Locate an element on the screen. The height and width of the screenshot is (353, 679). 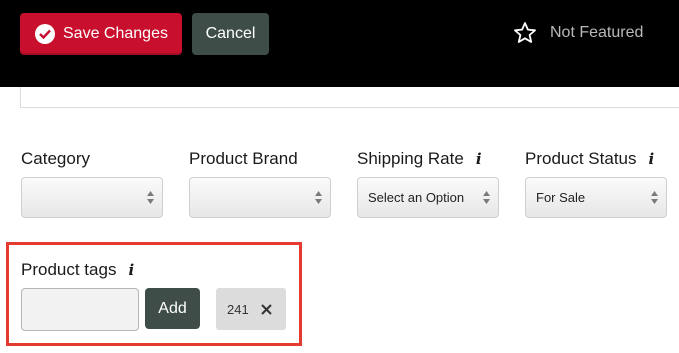
category-field: Category is located at coordinates (92, 183).